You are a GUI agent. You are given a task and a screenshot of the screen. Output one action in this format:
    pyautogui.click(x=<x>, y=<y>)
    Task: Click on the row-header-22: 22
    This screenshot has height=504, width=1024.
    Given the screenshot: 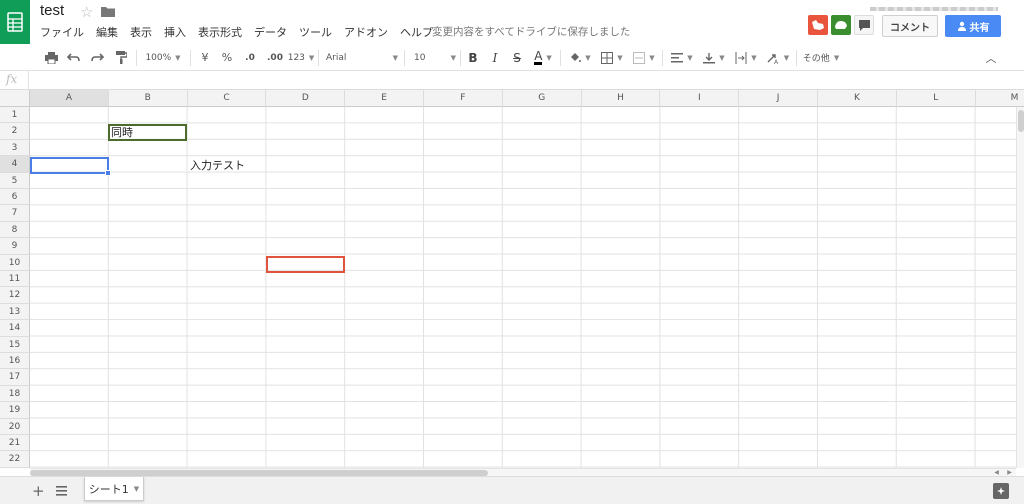 What is the action you would take?
    pyautogui.click(x=15, y=459)
    